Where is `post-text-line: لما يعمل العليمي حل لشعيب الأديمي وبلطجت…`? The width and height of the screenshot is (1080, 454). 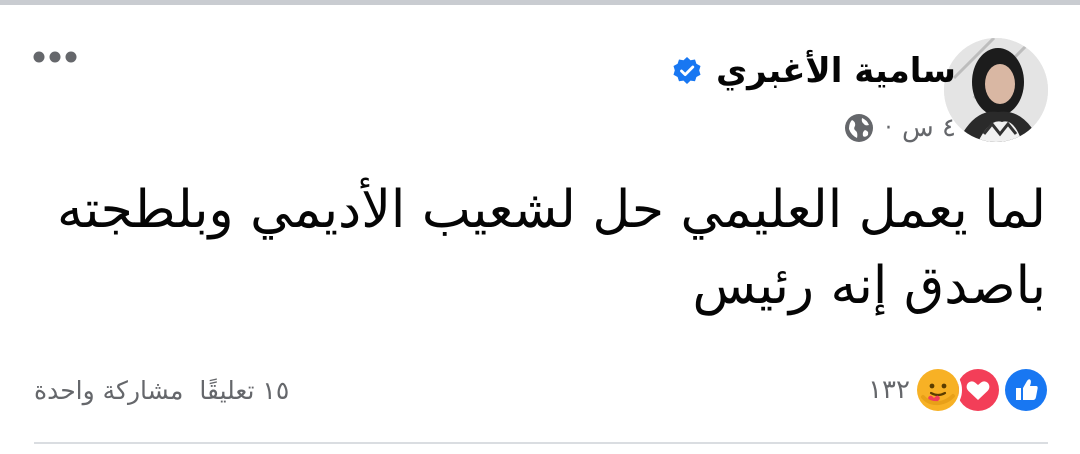
post-text-line: لما يعمل العليمي حل لشعيب الأديمي وبلطجت… is located at coordinates (551, 210).